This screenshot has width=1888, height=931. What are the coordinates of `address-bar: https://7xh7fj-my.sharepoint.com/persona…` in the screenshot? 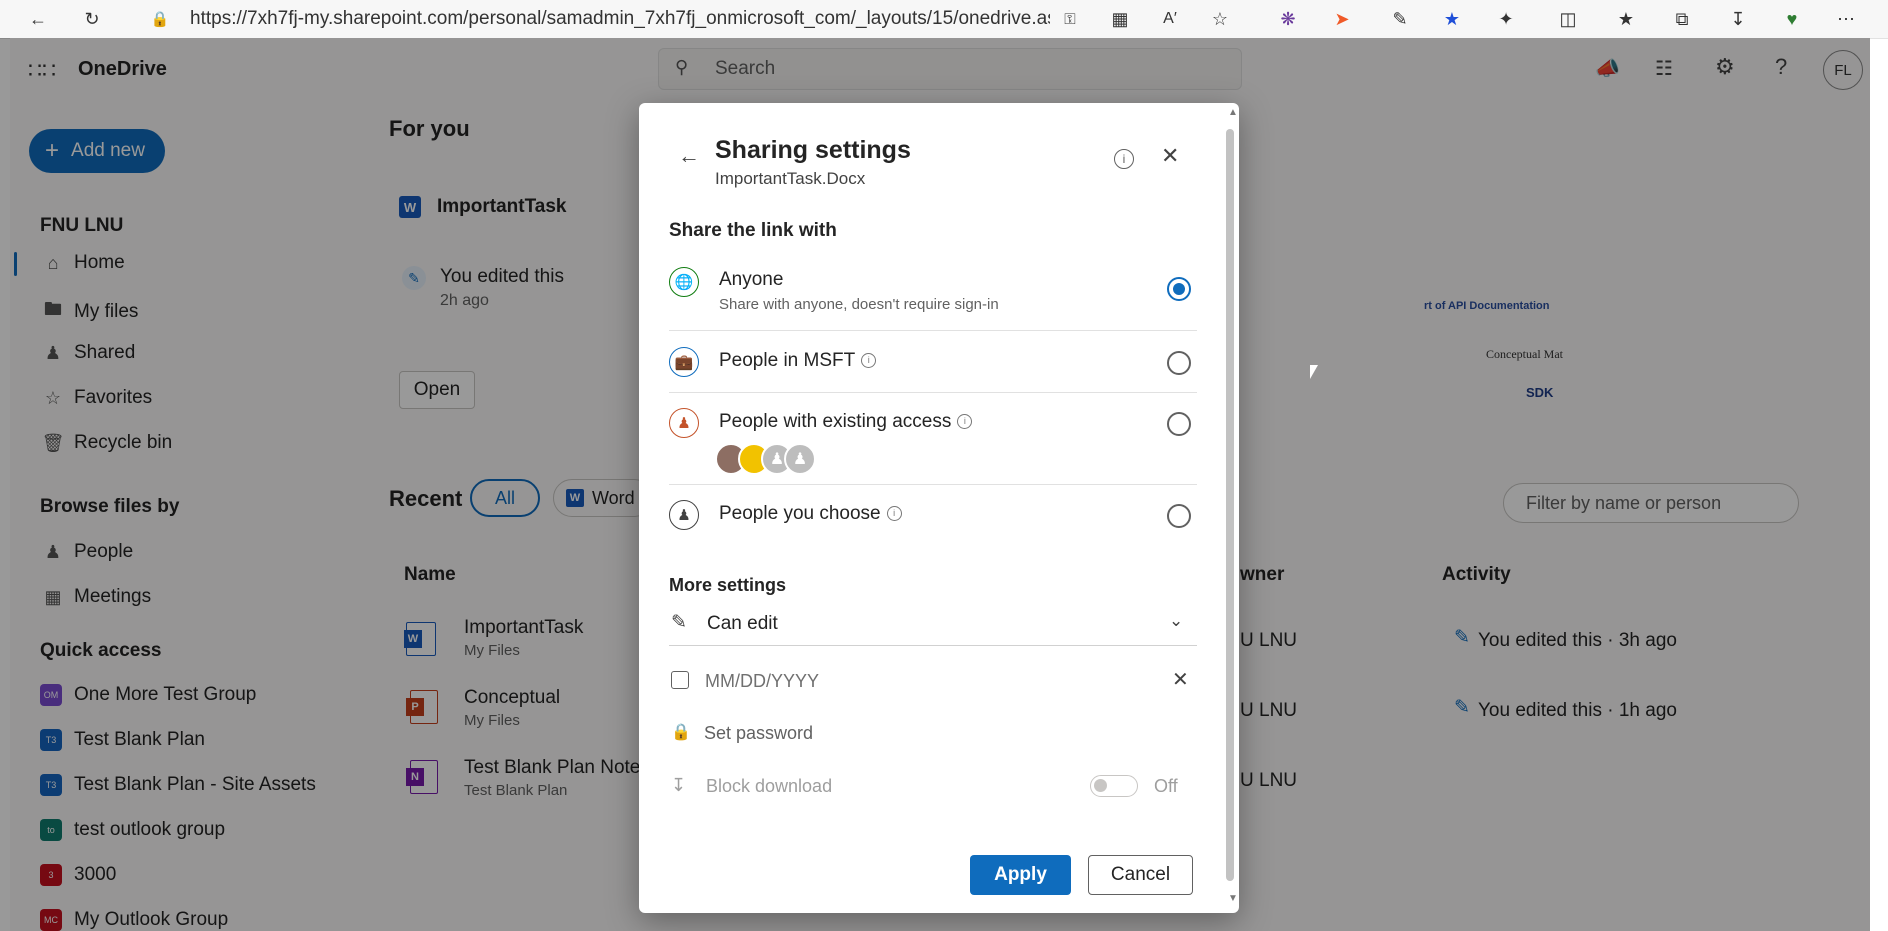 It's located at (620, 19).